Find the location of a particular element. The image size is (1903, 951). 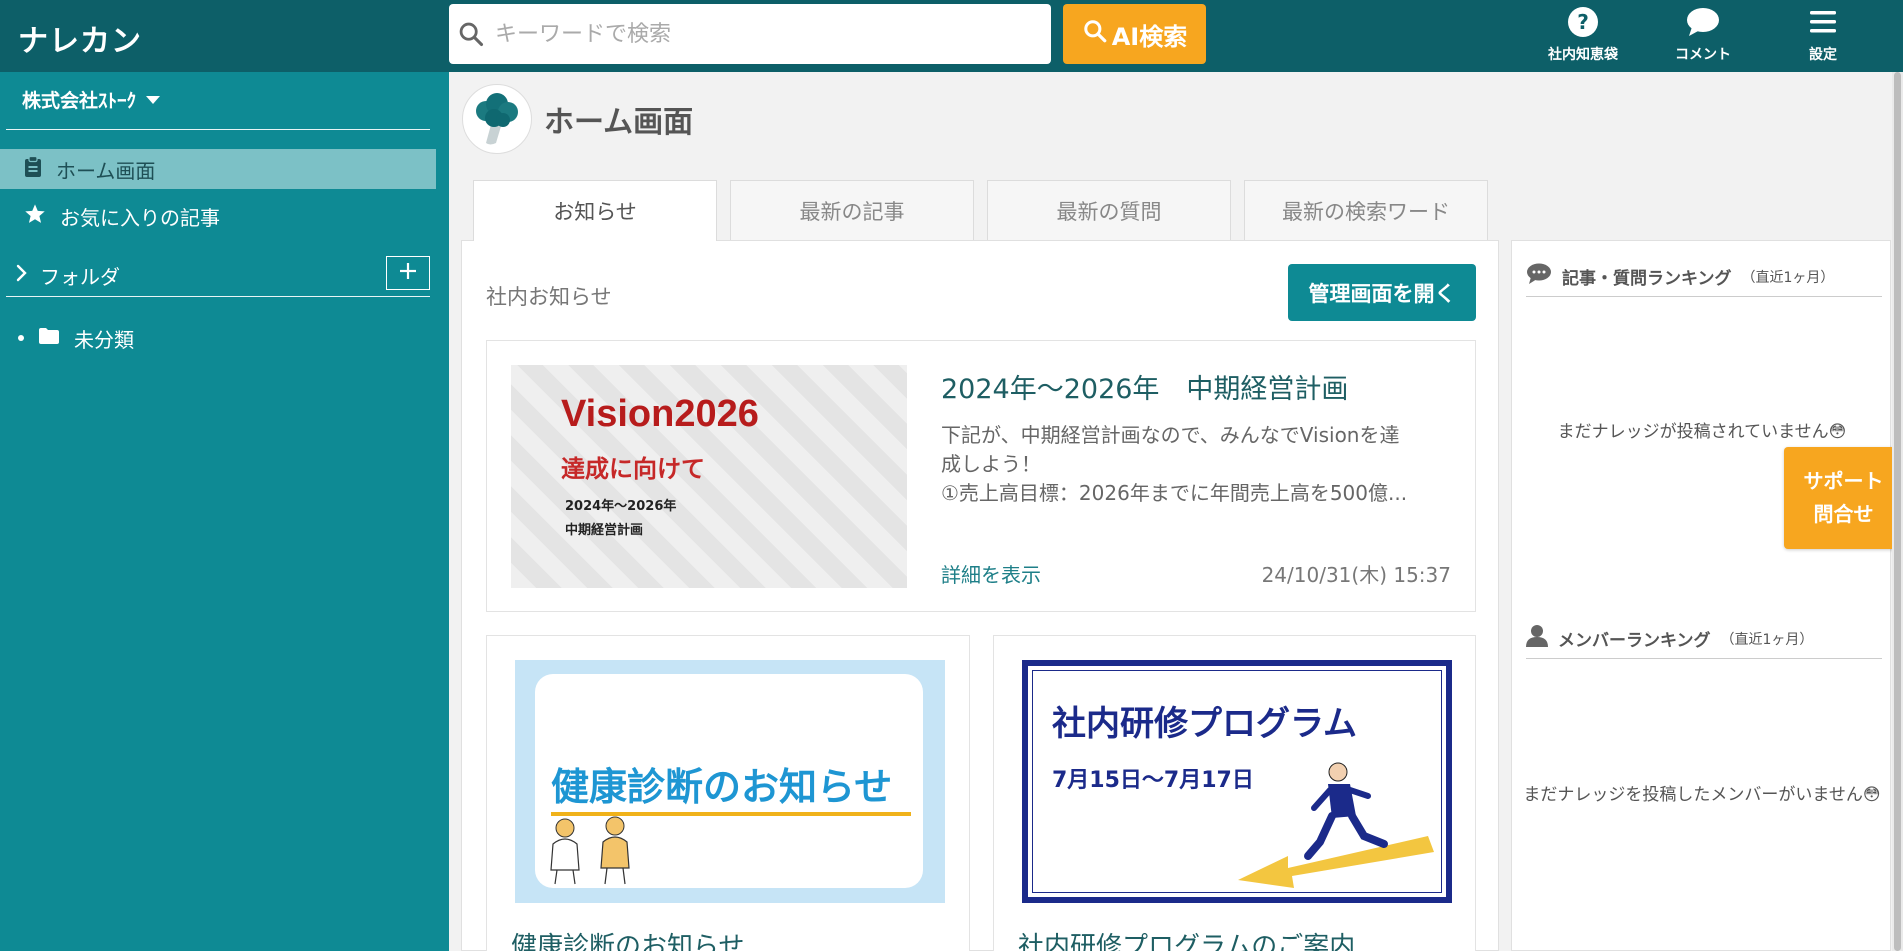

page-title: ホーム画面 is located at coordinates (619, 122).